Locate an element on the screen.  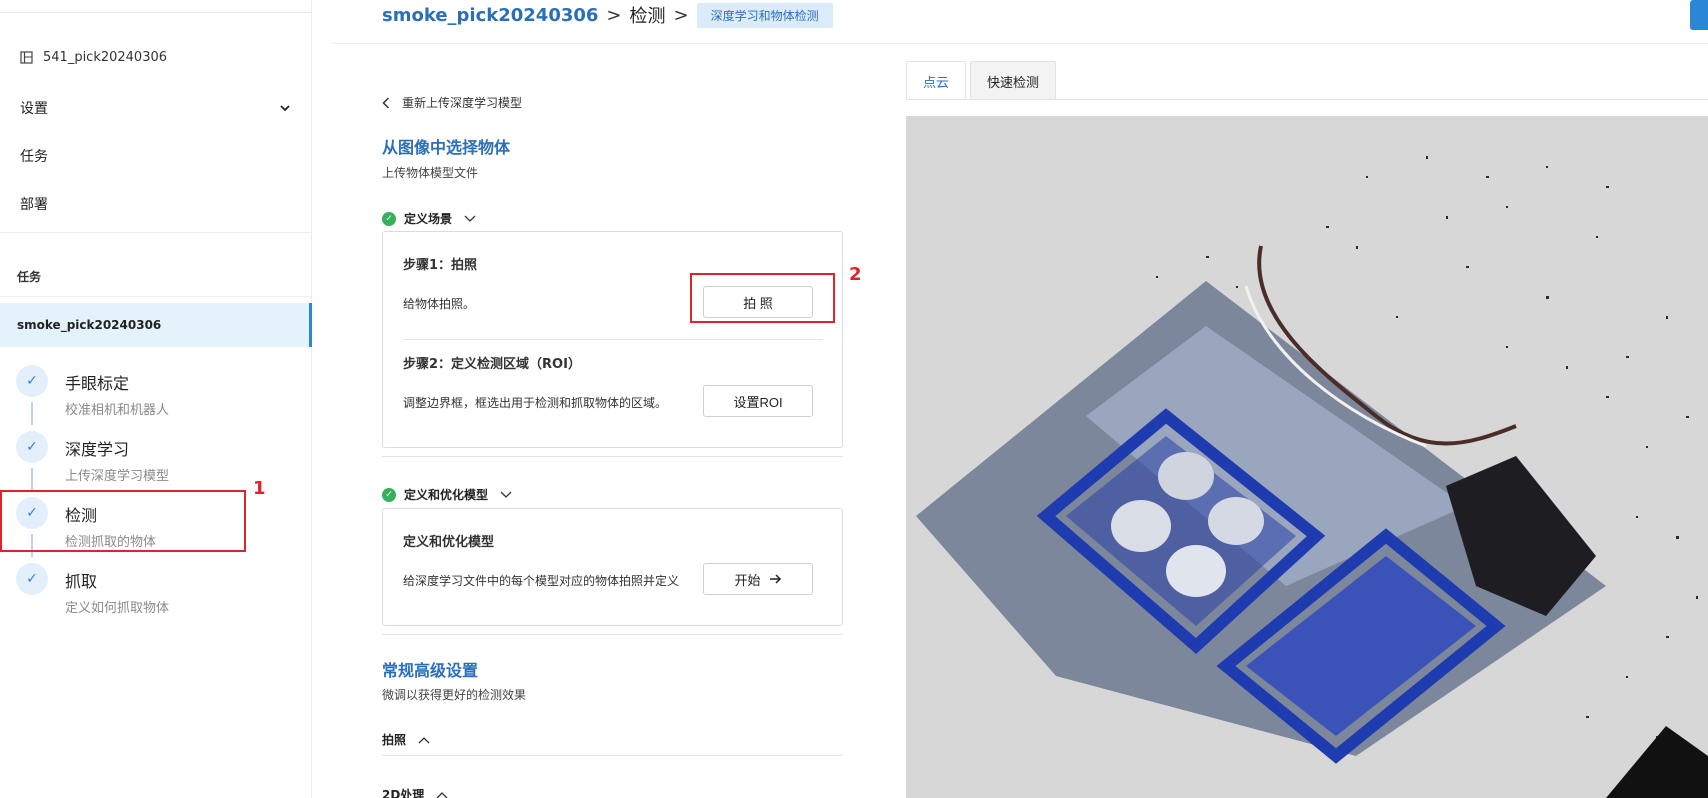
step-subtitle: 上传深度学习模型 is located at coordinates (117, 476).